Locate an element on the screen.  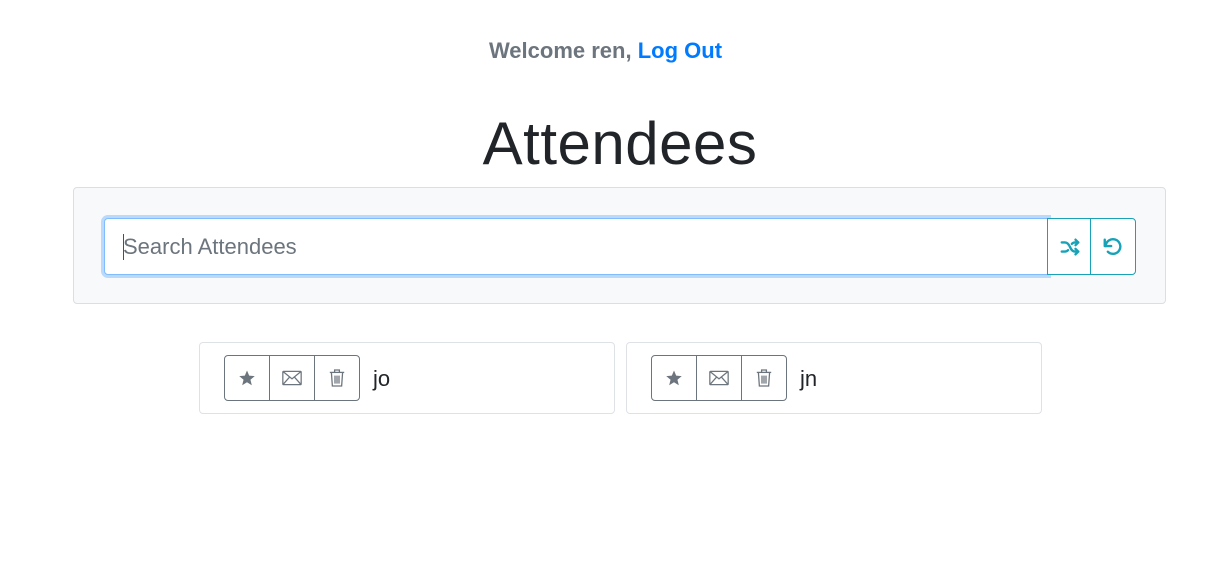
attendee-card: jn is located at coordinates (834, 378).